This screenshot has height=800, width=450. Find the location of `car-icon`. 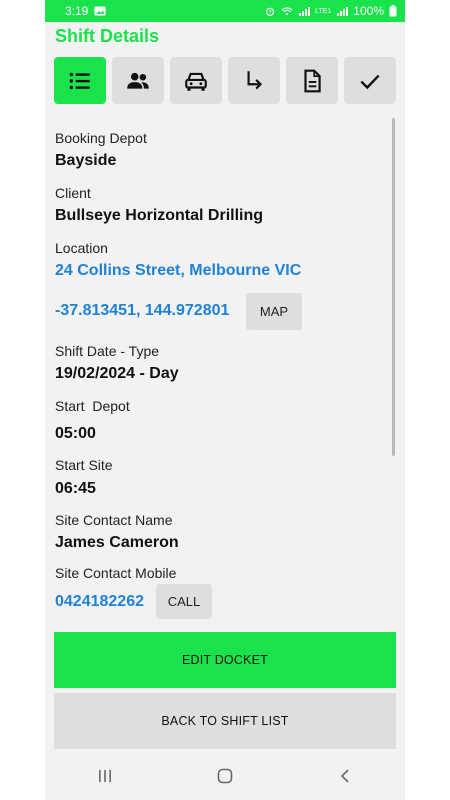

car-icon is located at coordinates (196, 81).